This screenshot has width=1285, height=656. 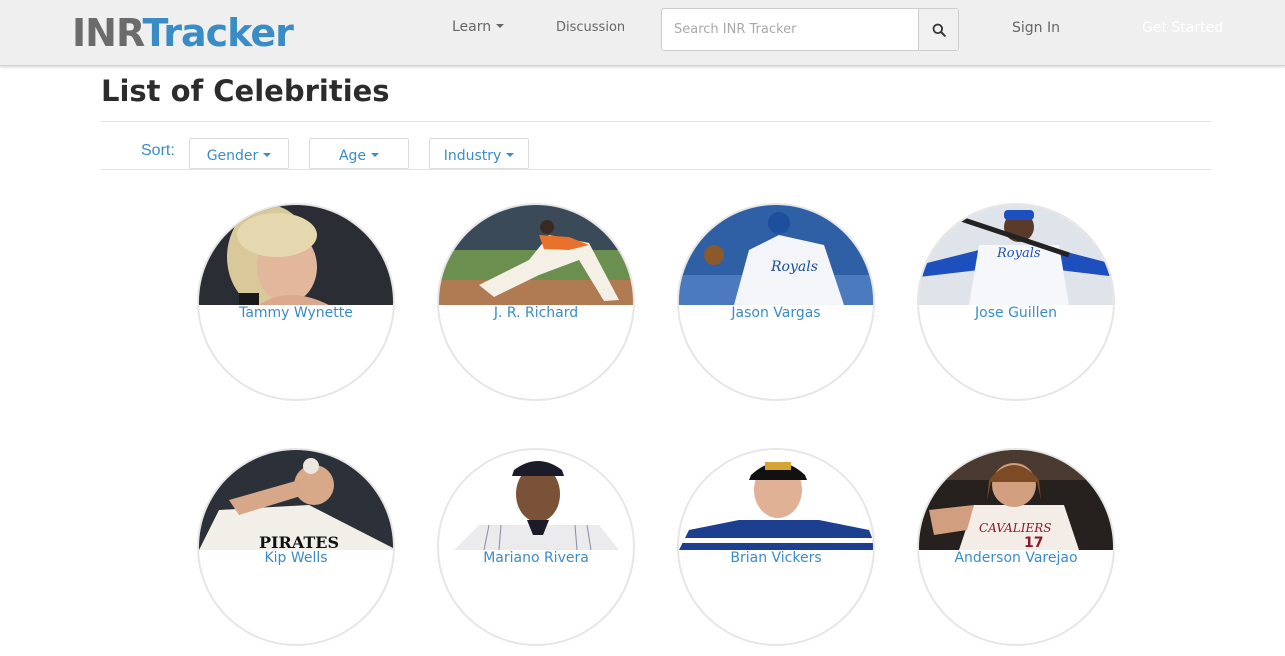 What do you see at coordinates (536, 558) in the screenshot?
I see `celebrity-name: Mariano Rivera` at bounding box center [536, 558].